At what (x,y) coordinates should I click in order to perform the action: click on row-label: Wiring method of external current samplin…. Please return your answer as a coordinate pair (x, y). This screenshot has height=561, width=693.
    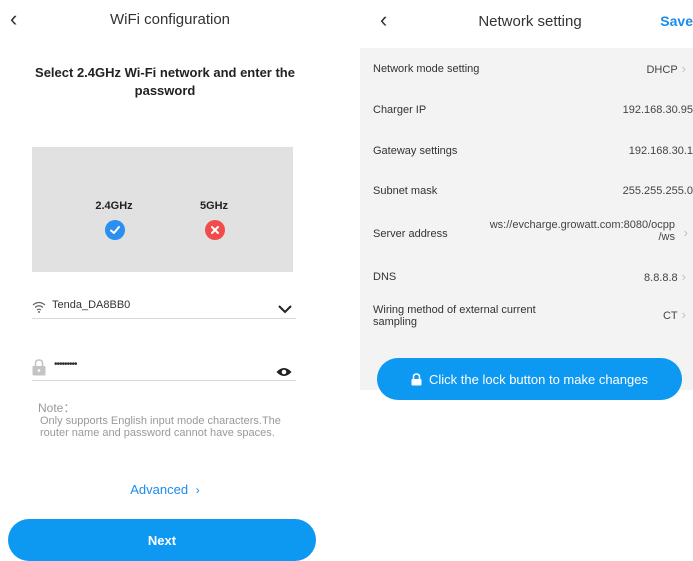
    Looking at the image, I should click on (454, 316).